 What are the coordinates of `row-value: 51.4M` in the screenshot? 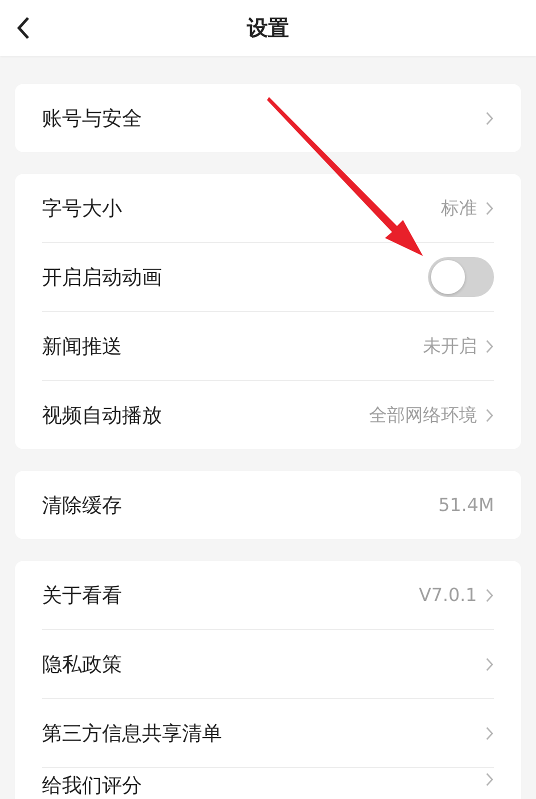 It's located at (466, 505).